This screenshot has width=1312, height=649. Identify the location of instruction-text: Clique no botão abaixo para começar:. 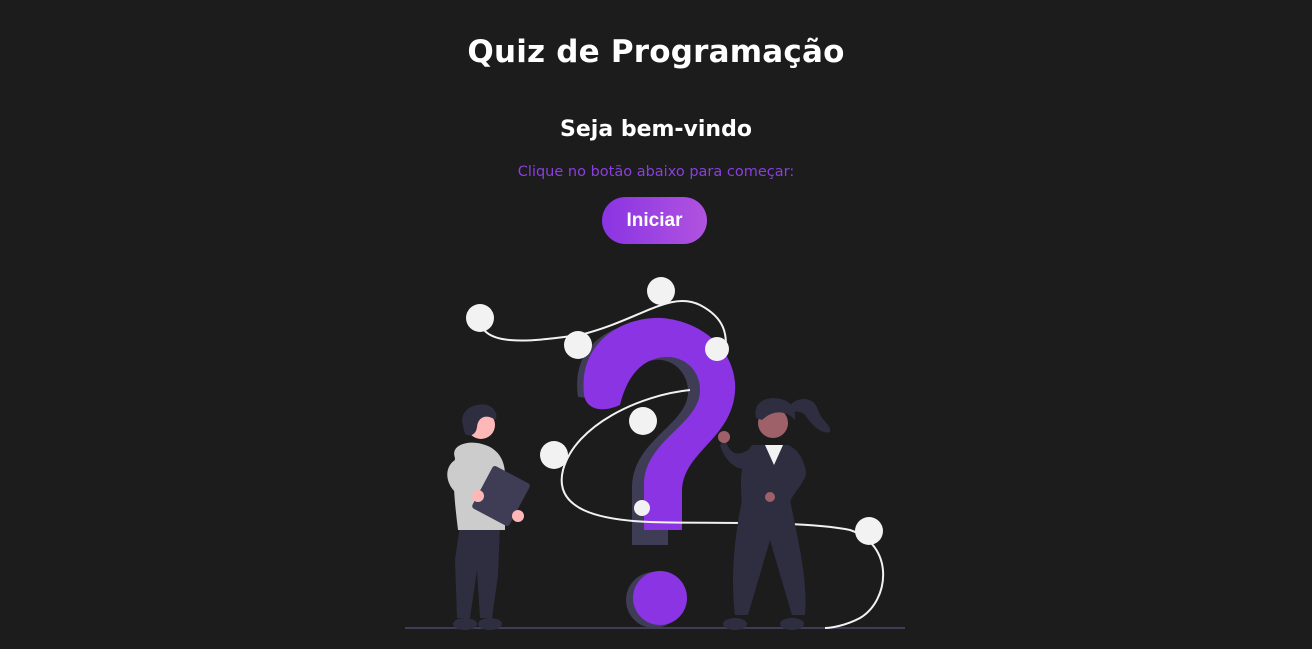
(656, 172).